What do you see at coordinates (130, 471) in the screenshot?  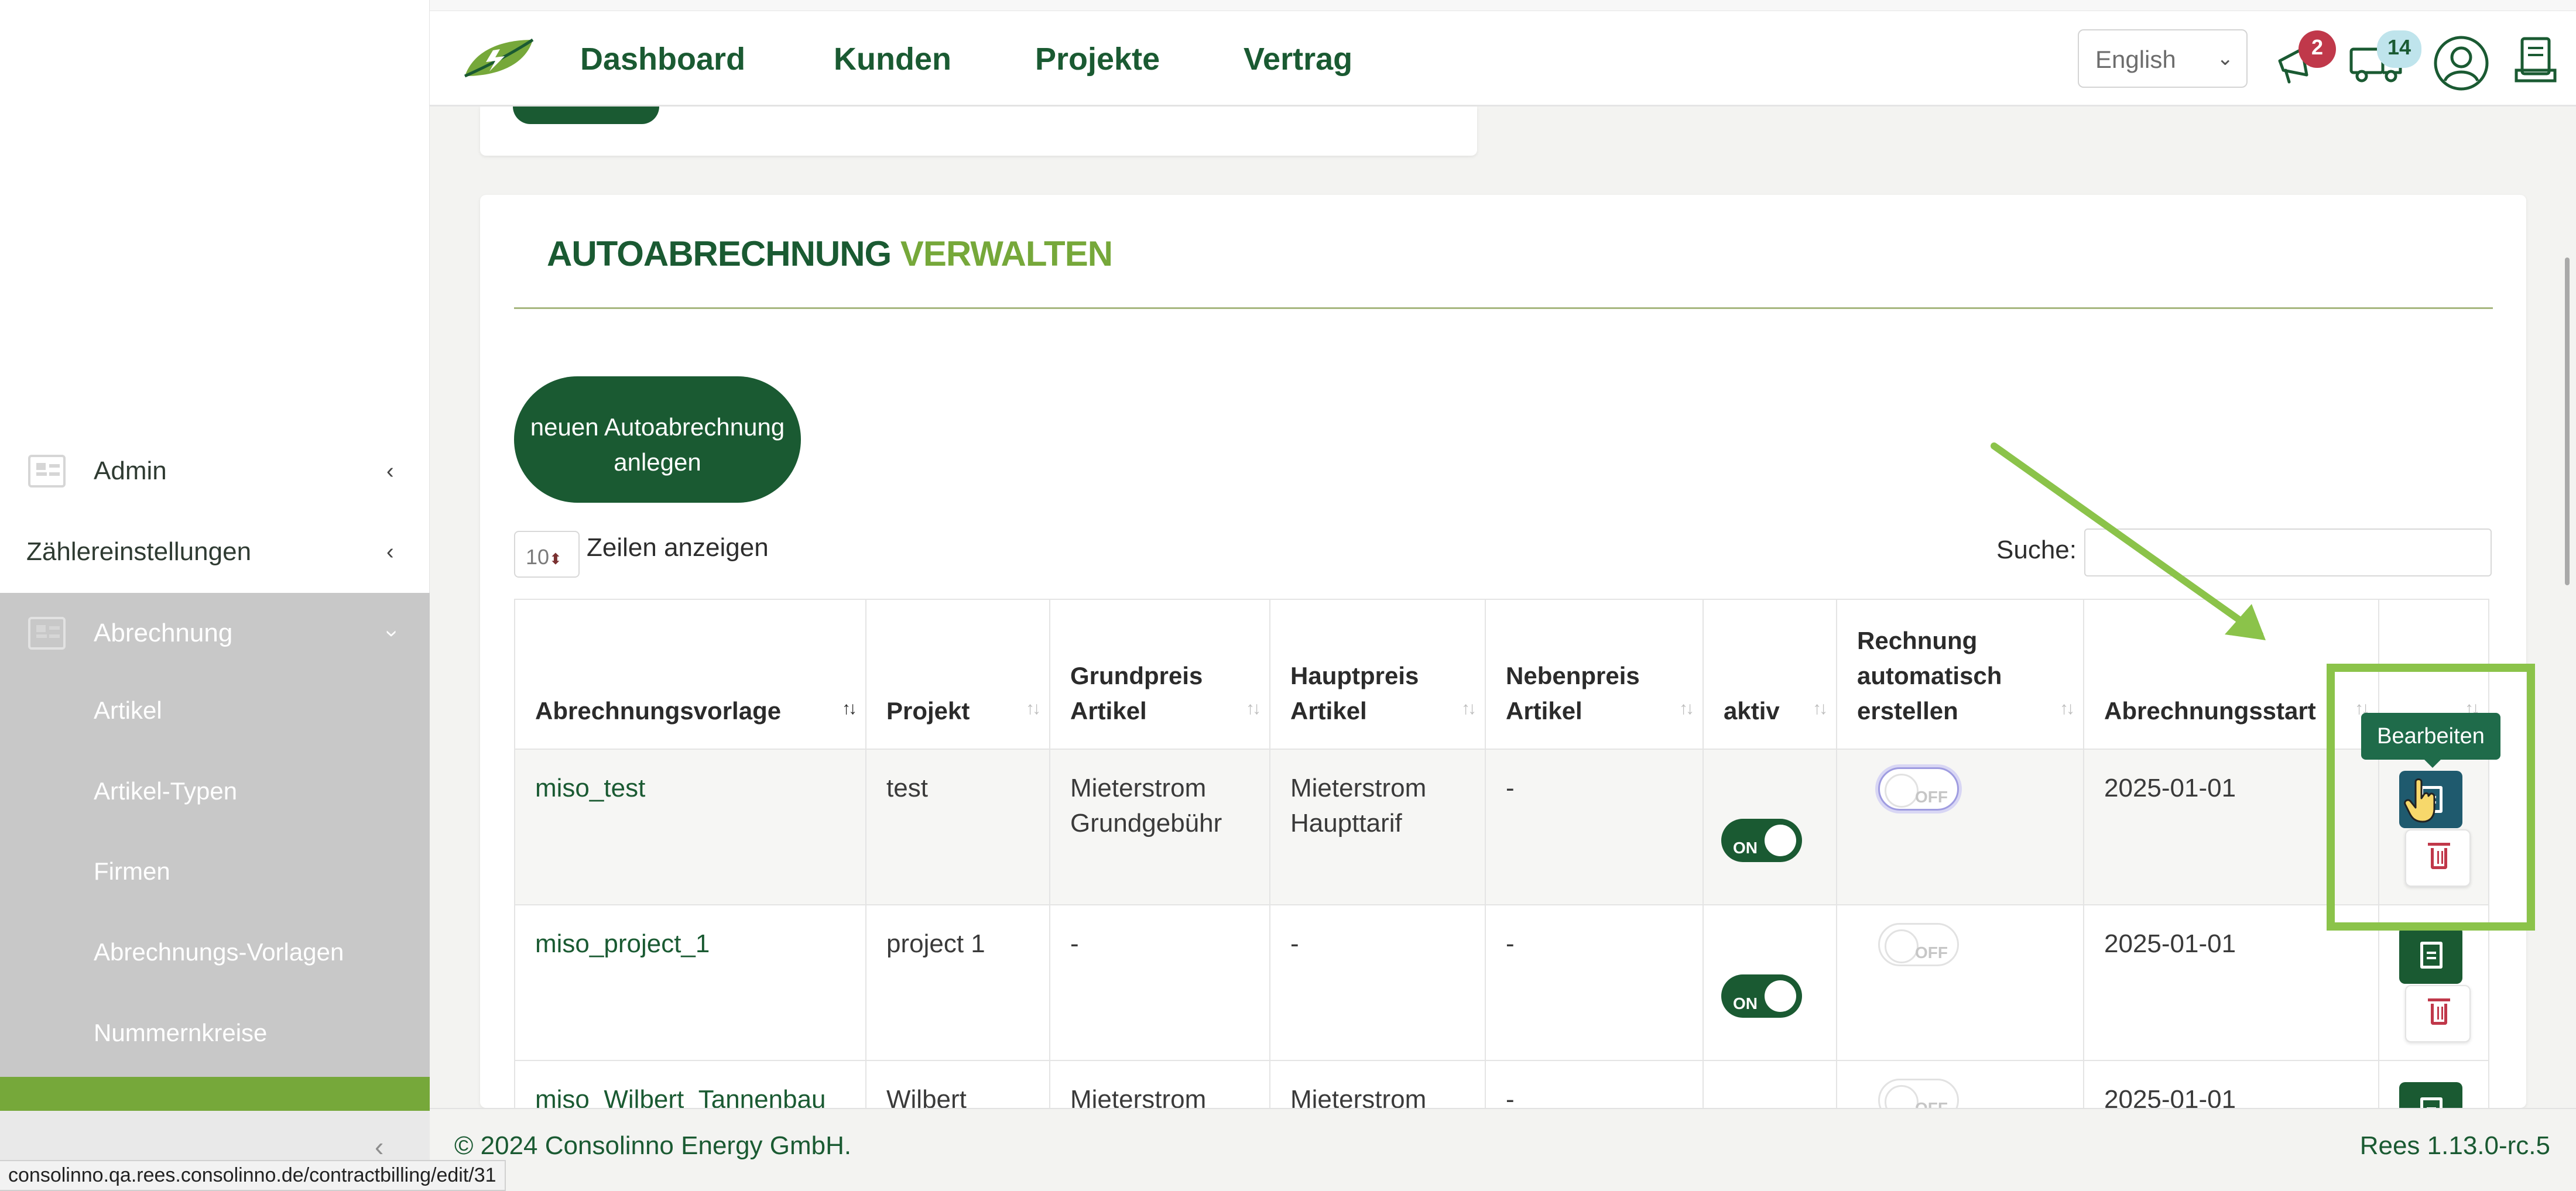 I see `sidebar-item-label: Admin` at bounding box center [130, 471].